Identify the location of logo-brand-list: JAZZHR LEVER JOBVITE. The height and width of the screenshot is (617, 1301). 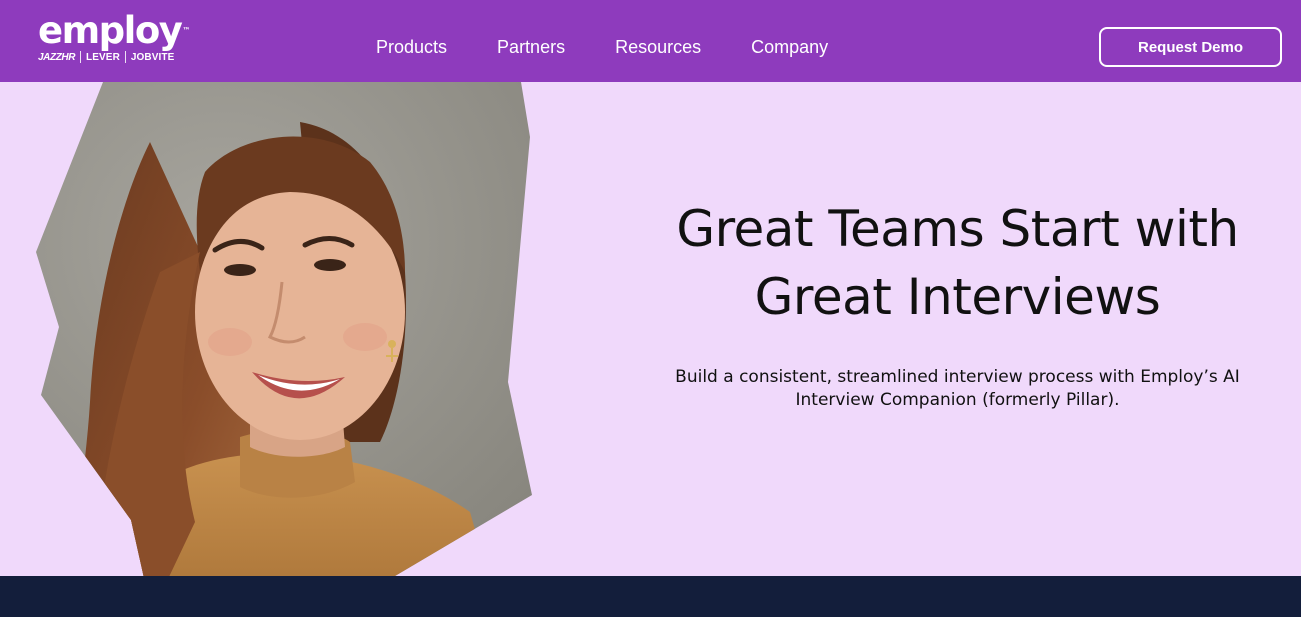
(114, 57).